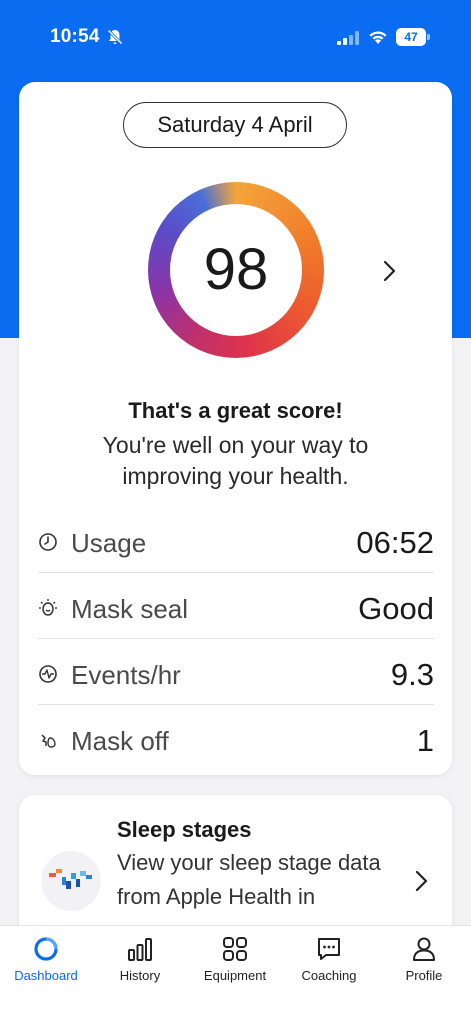 This screenshot has width=471, height=1024. Describe the element at coordinates (428, 37) in the screenshot. I see `battery-cap` at that location.